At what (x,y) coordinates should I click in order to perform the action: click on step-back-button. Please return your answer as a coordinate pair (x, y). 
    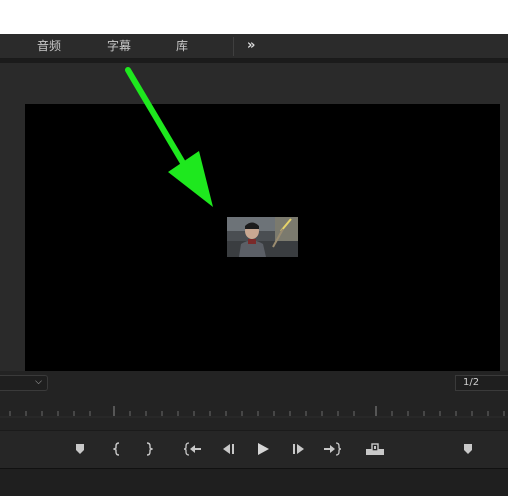
    Looking at the image, I should click on (228, 449).